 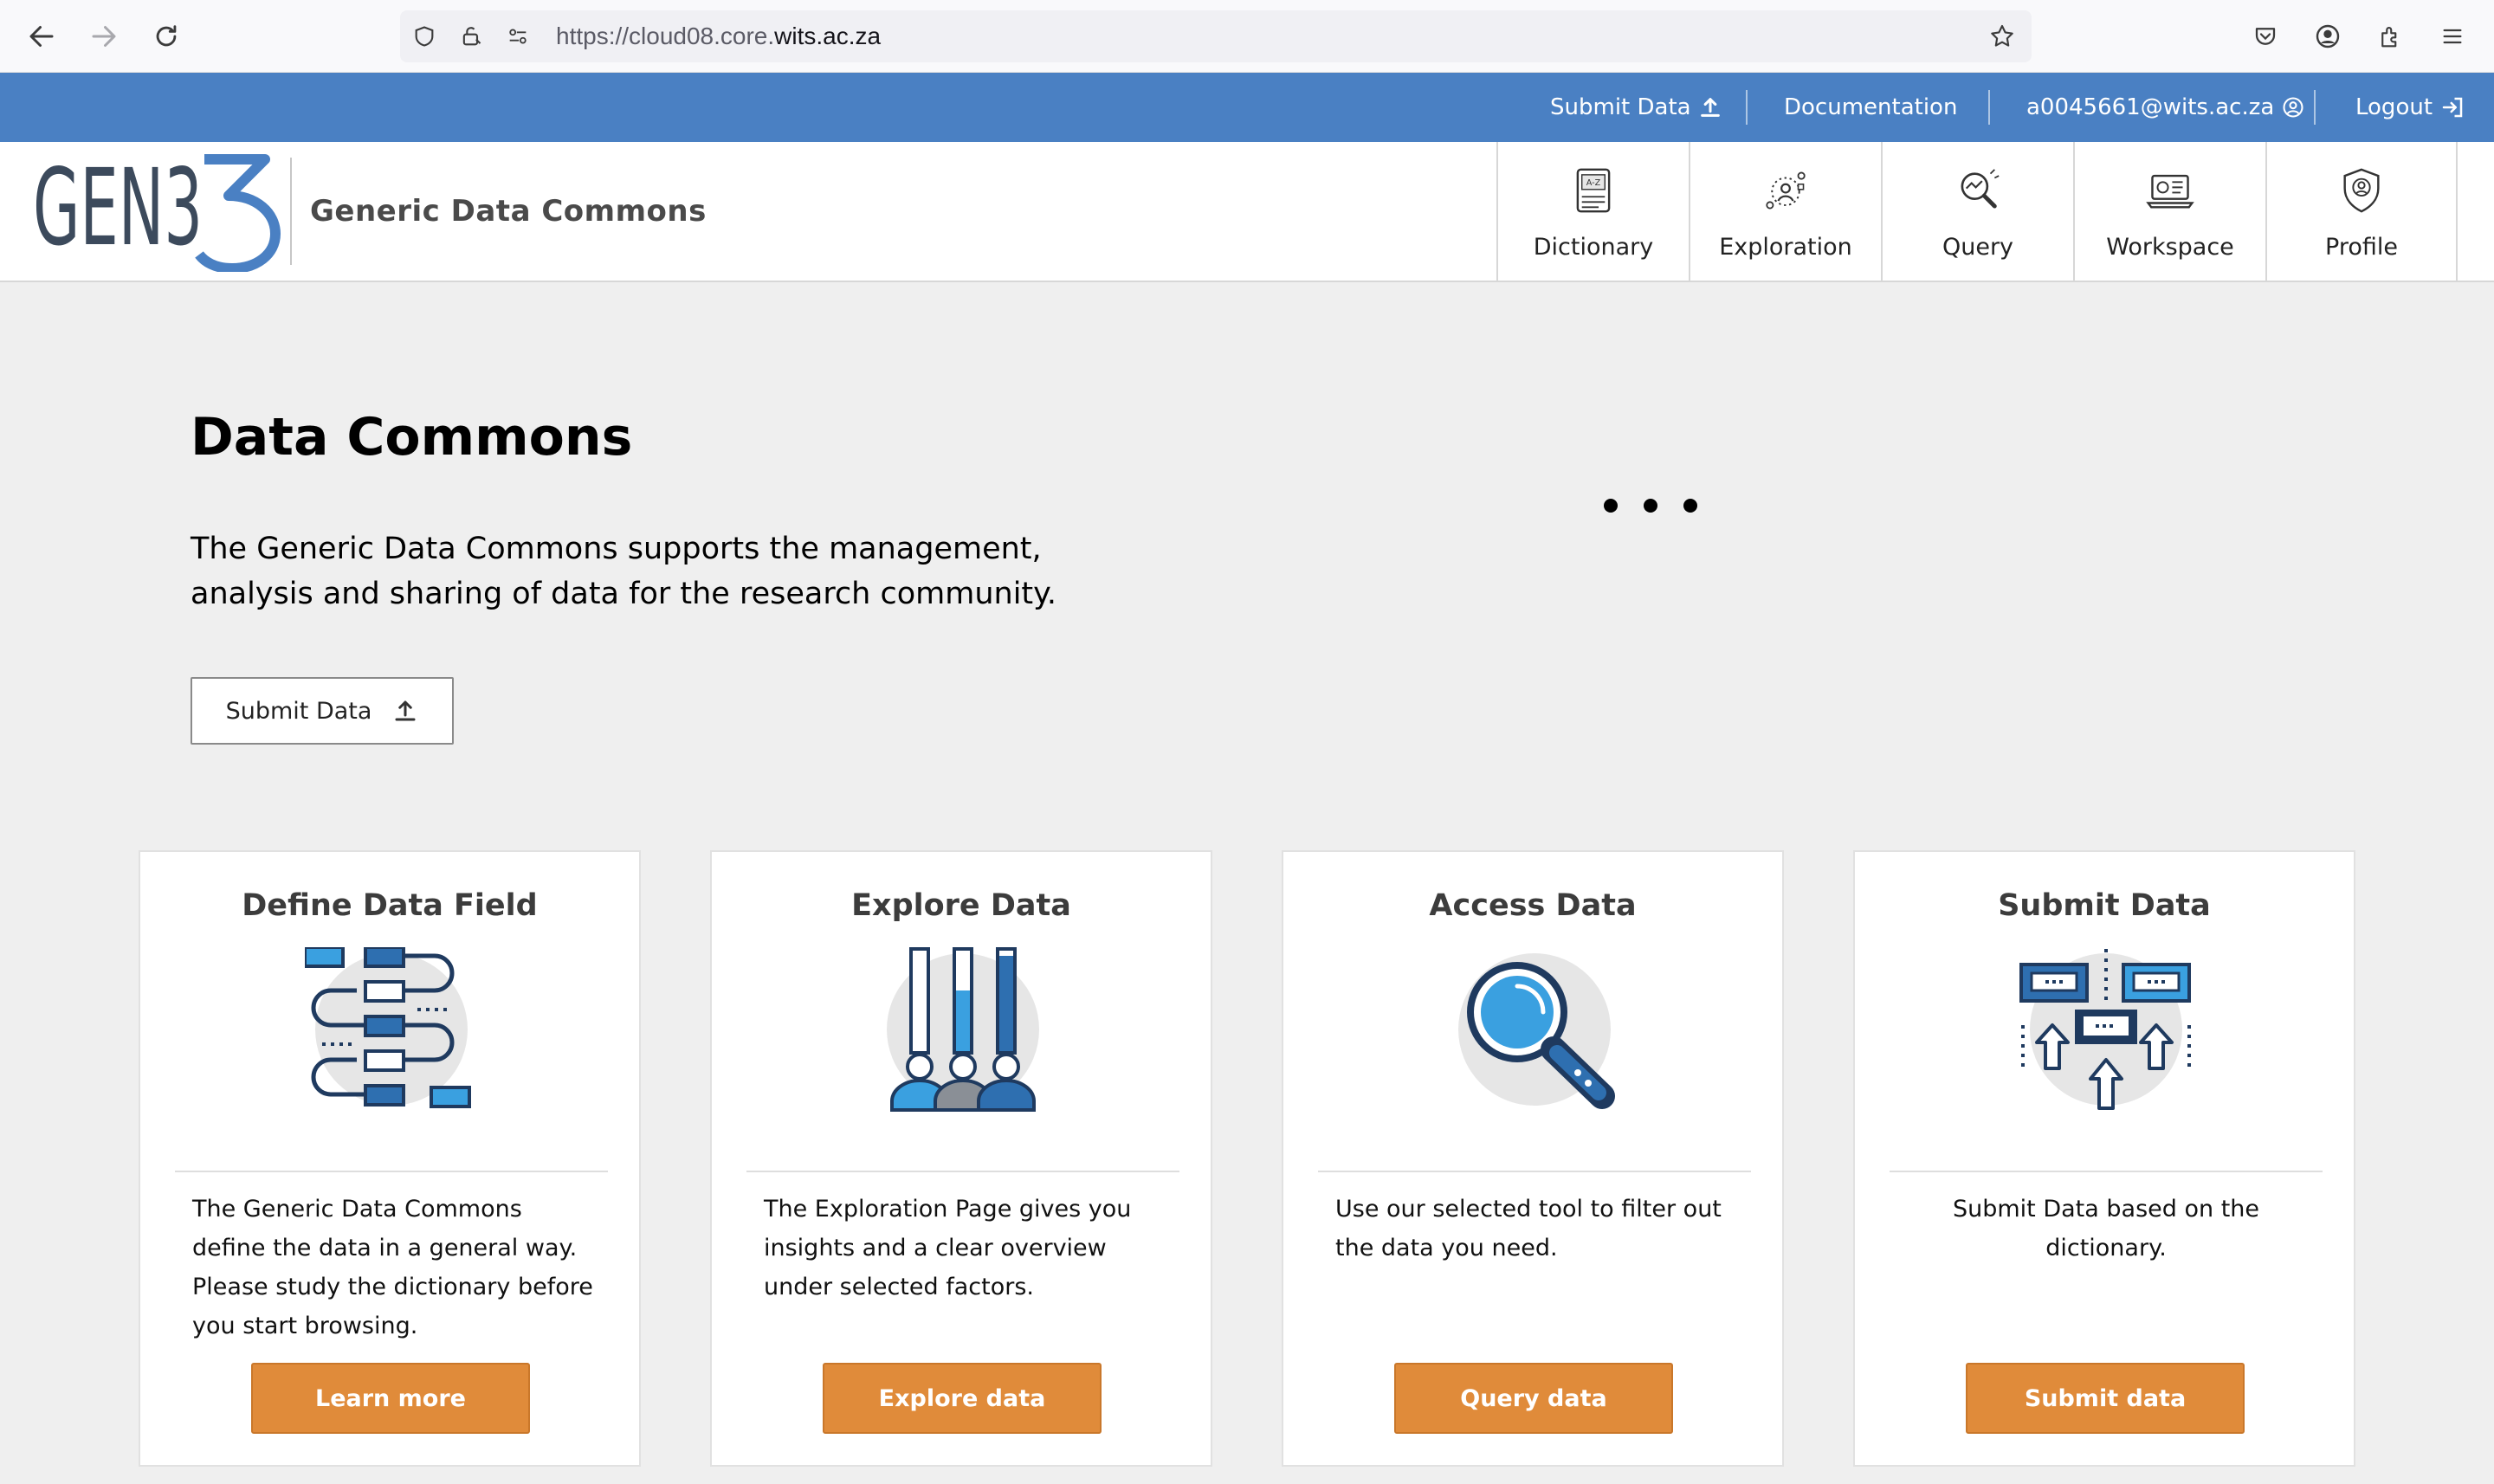 What do you see at coordinates (2002, 36) in the screenshot?
I see `bookmark-star-icon` at bounding box center [2002, 36].